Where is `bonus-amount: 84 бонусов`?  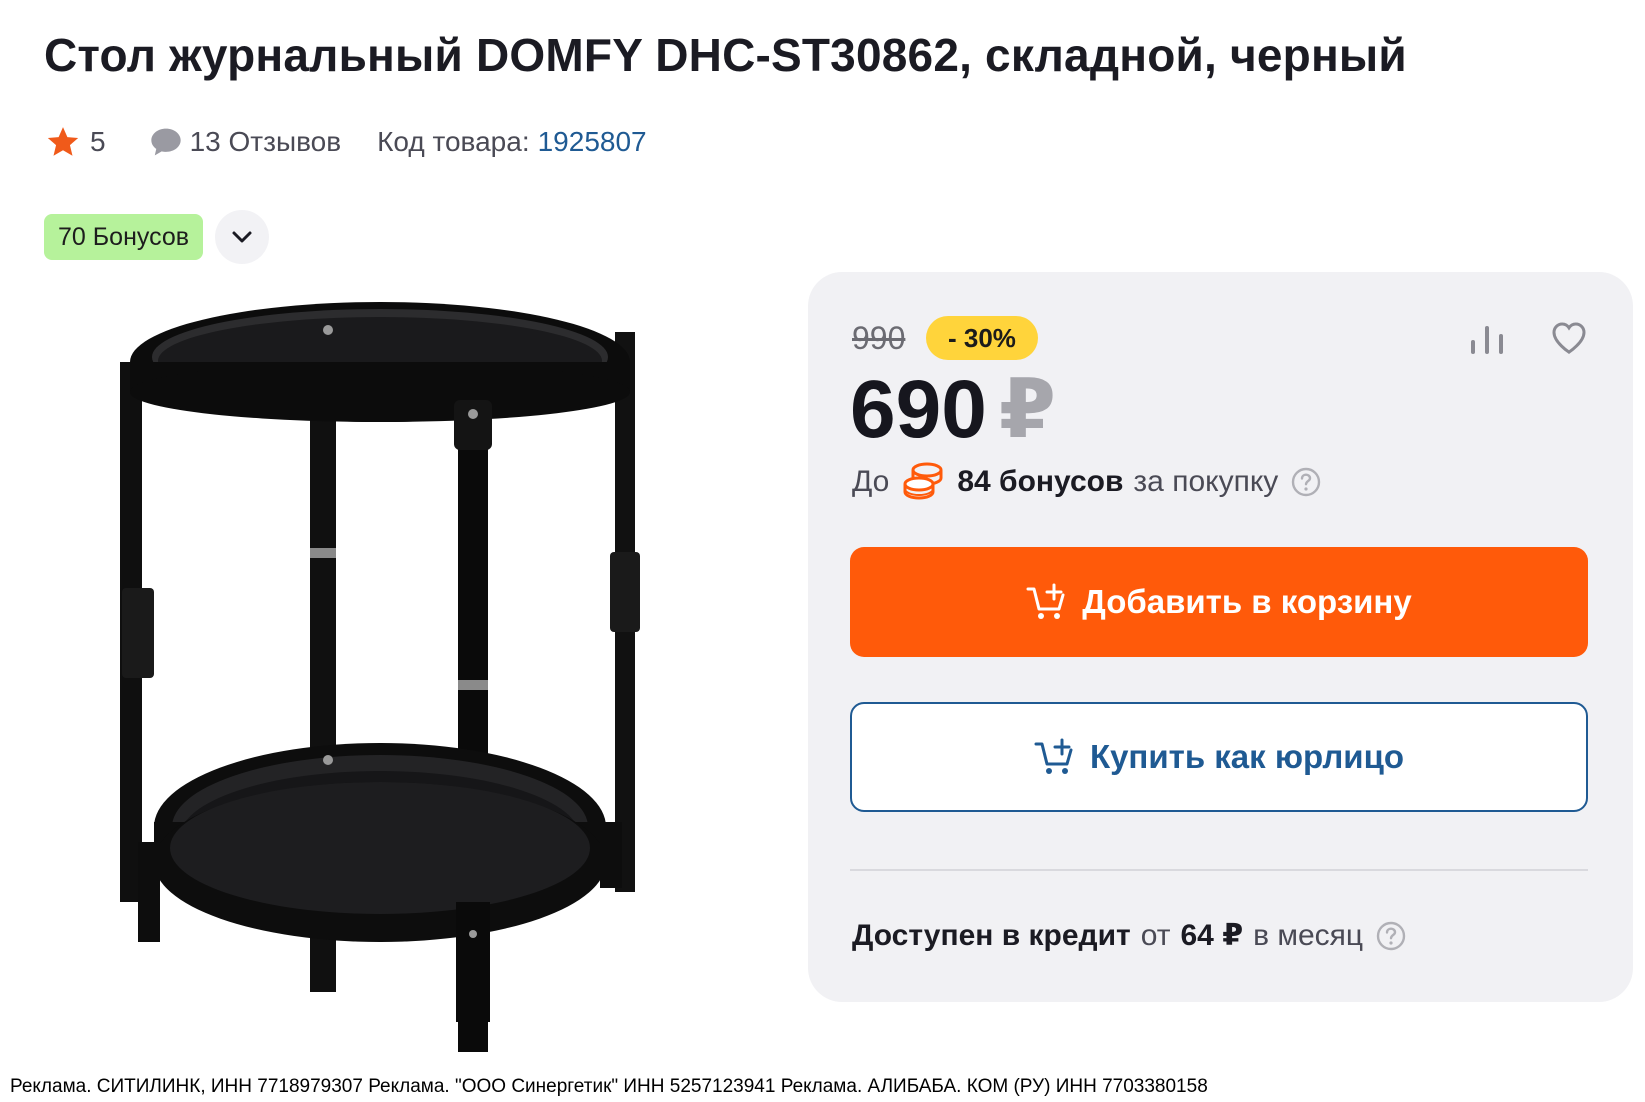 bonus-amount: 84 бонусов is located at coordinates (1040, 481).